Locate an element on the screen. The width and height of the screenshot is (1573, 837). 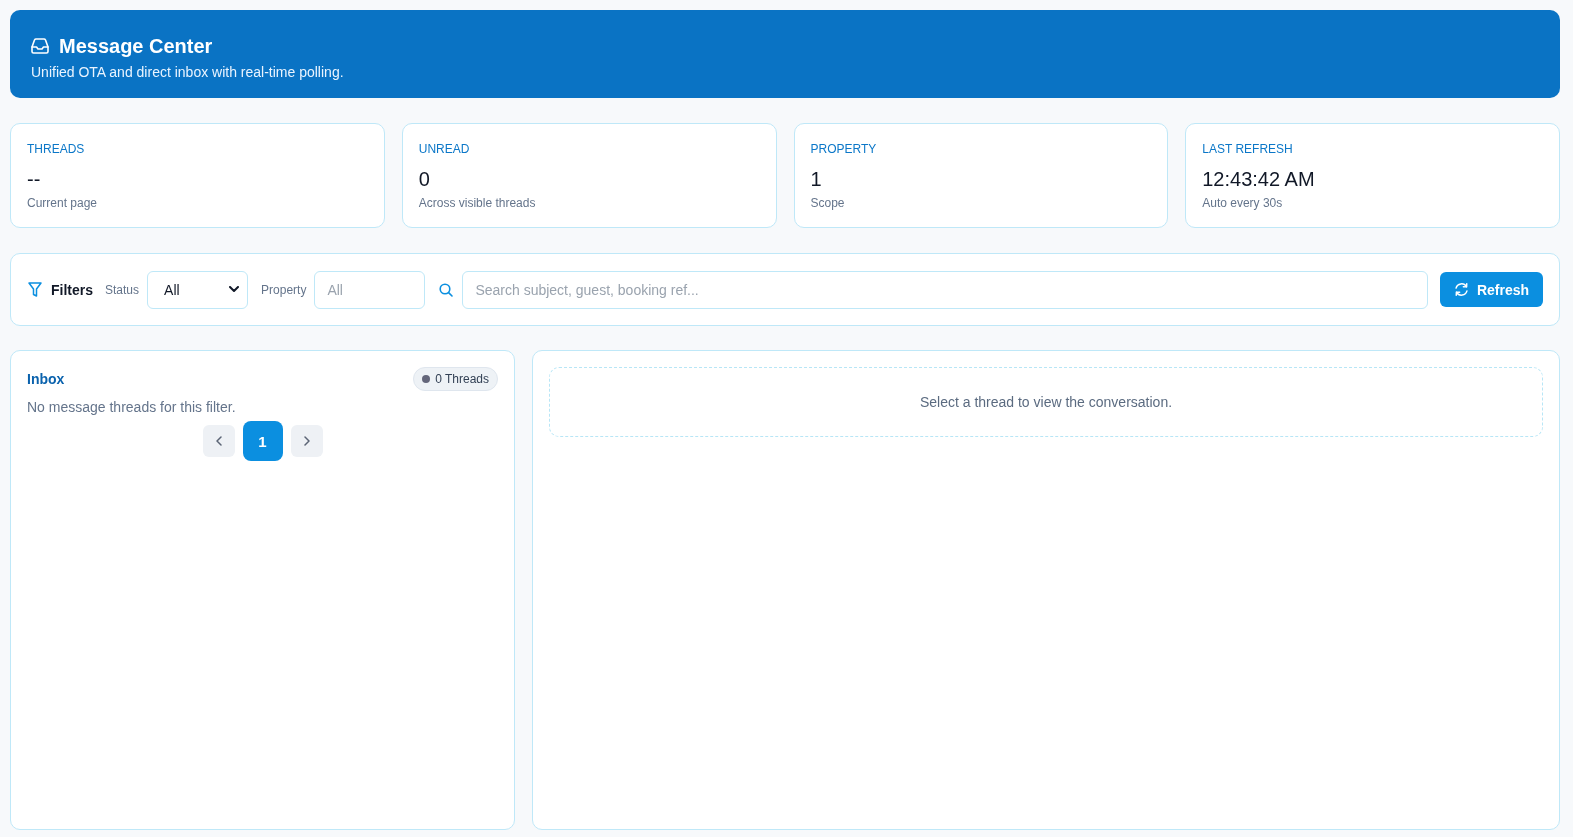
stat-value: 12:43:42 AM is located at coordinates (1258, 179).